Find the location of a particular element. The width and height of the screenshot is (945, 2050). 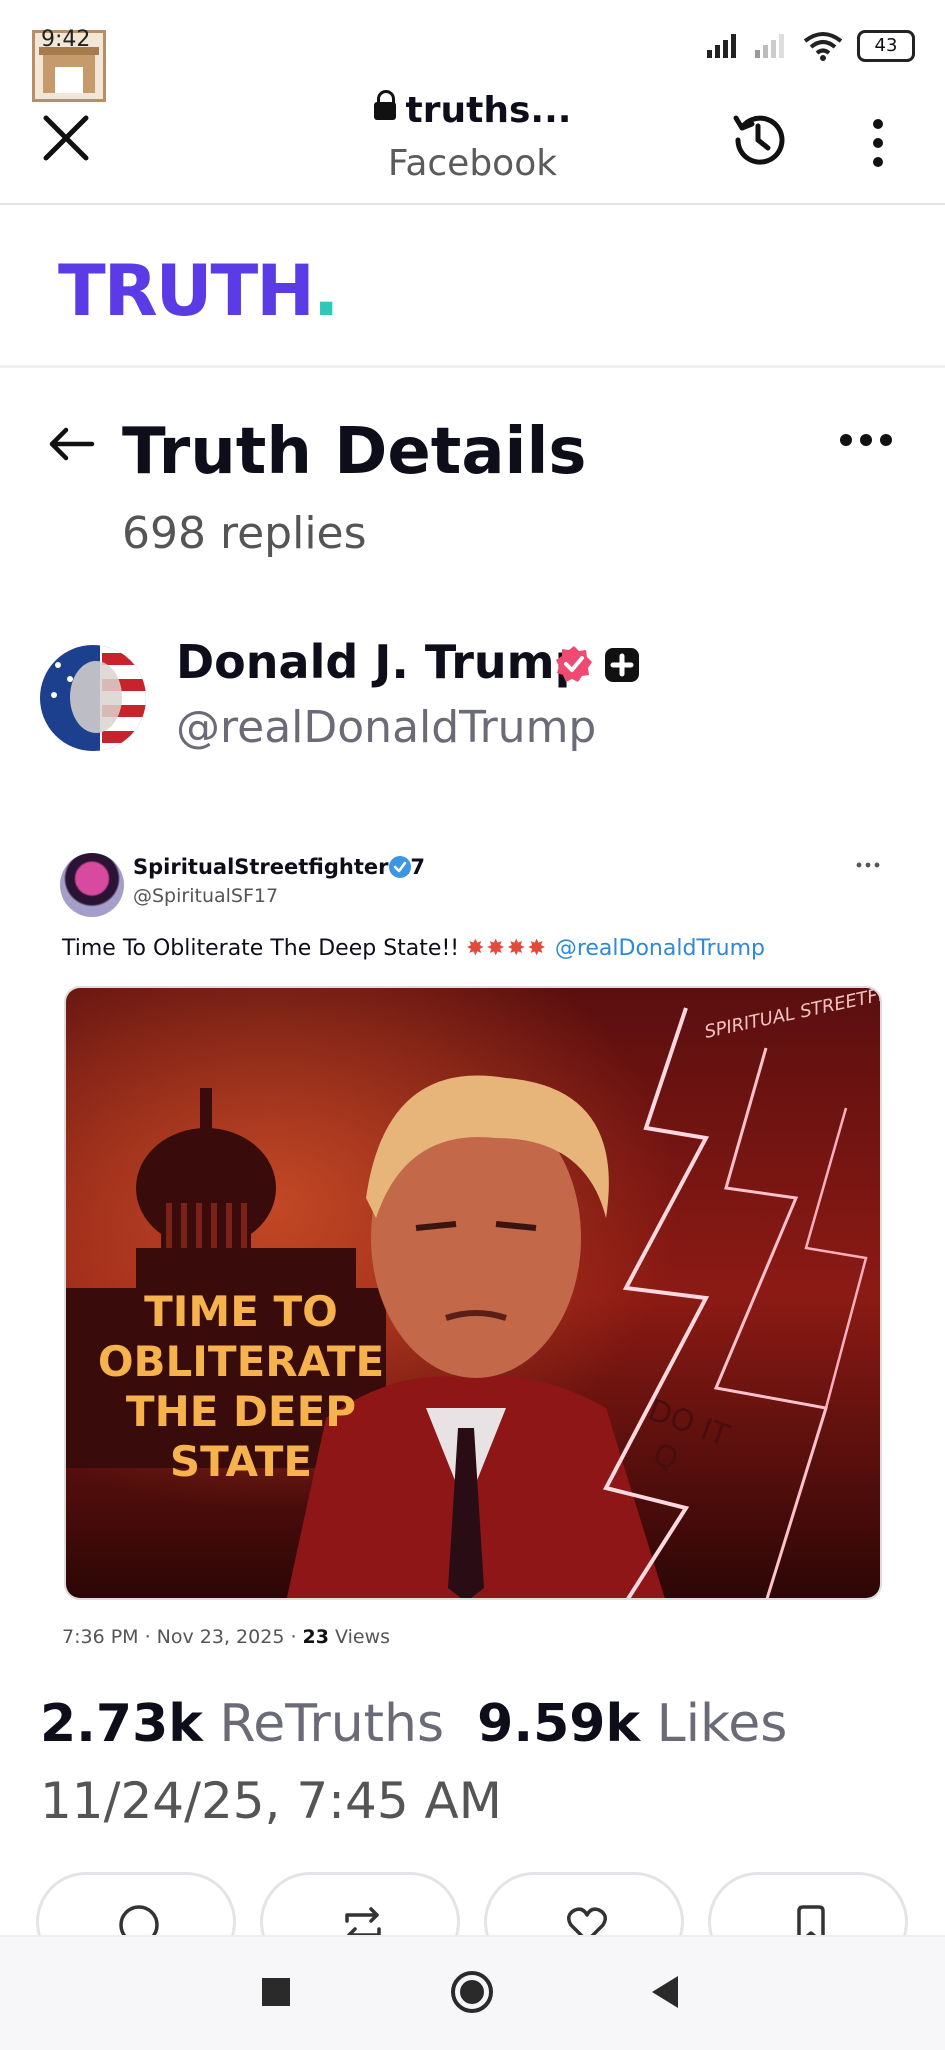

likes-label: Likes is located at coordinates (722, 1724).